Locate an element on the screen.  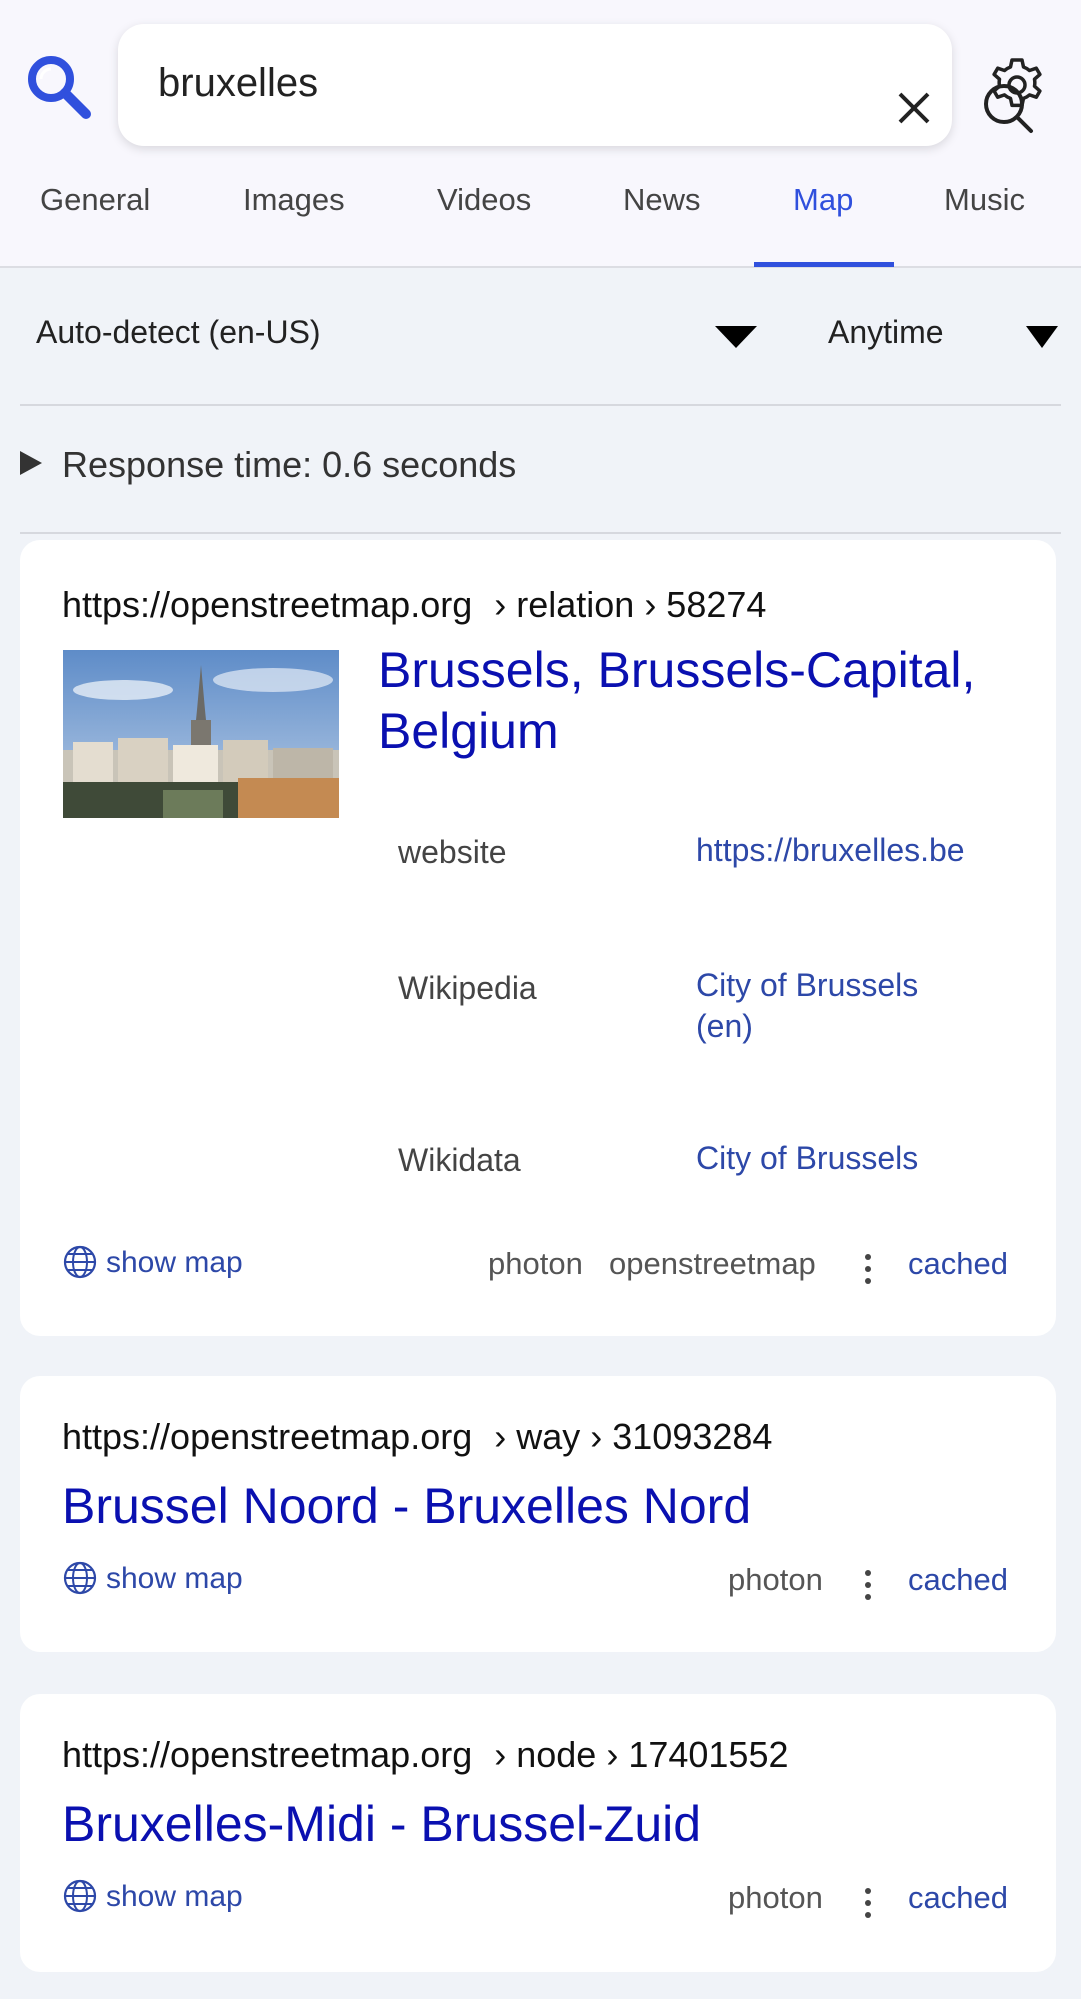
result-url-path: › relation › 58274 is located at coordinates (630, 604).